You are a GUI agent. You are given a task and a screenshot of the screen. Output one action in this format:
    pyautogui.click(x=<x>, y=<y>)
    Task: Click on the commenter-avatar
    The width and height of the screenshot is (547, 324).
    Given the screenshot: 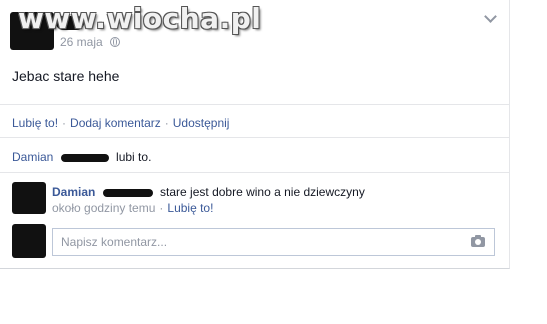 What is the action you would take?
    pyautogui.click(x=29, y=198)
    